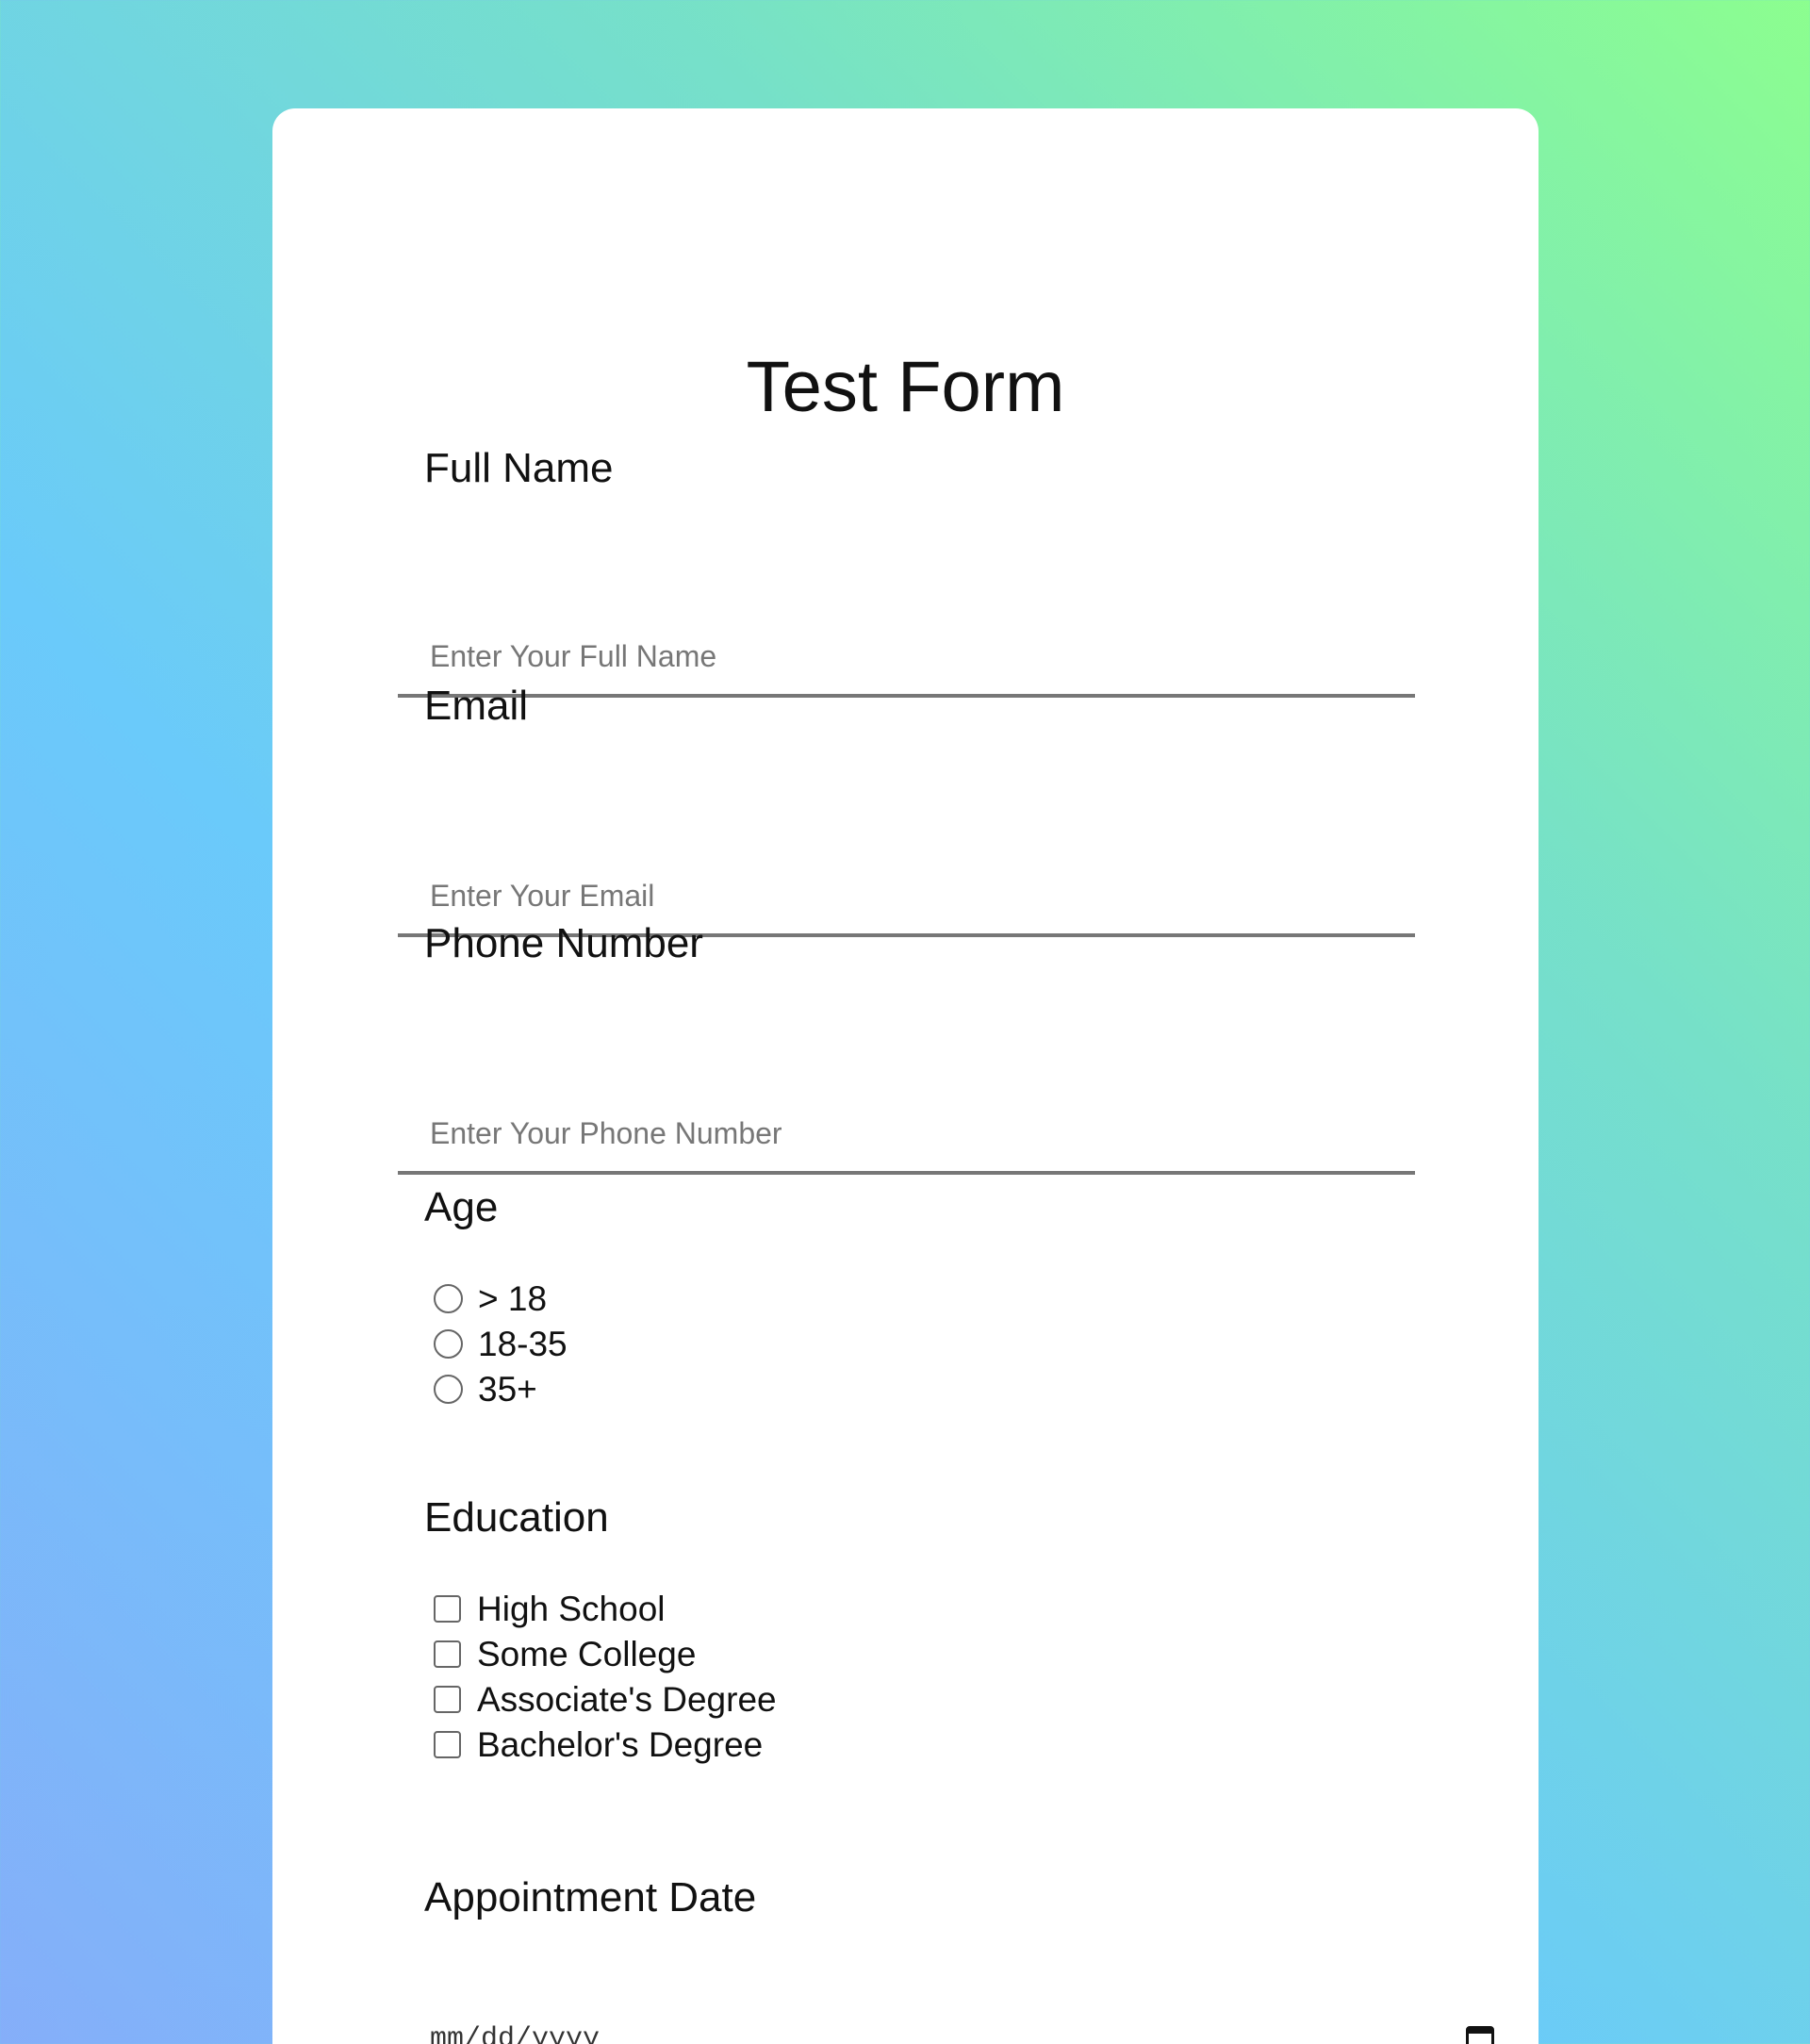 The height and width of the screenshot is (2044, 1810). What do you see at coordinates (519, 468) in the screenshot?
I see `full-name-label: Full Name` at bounding box center [519, 468].